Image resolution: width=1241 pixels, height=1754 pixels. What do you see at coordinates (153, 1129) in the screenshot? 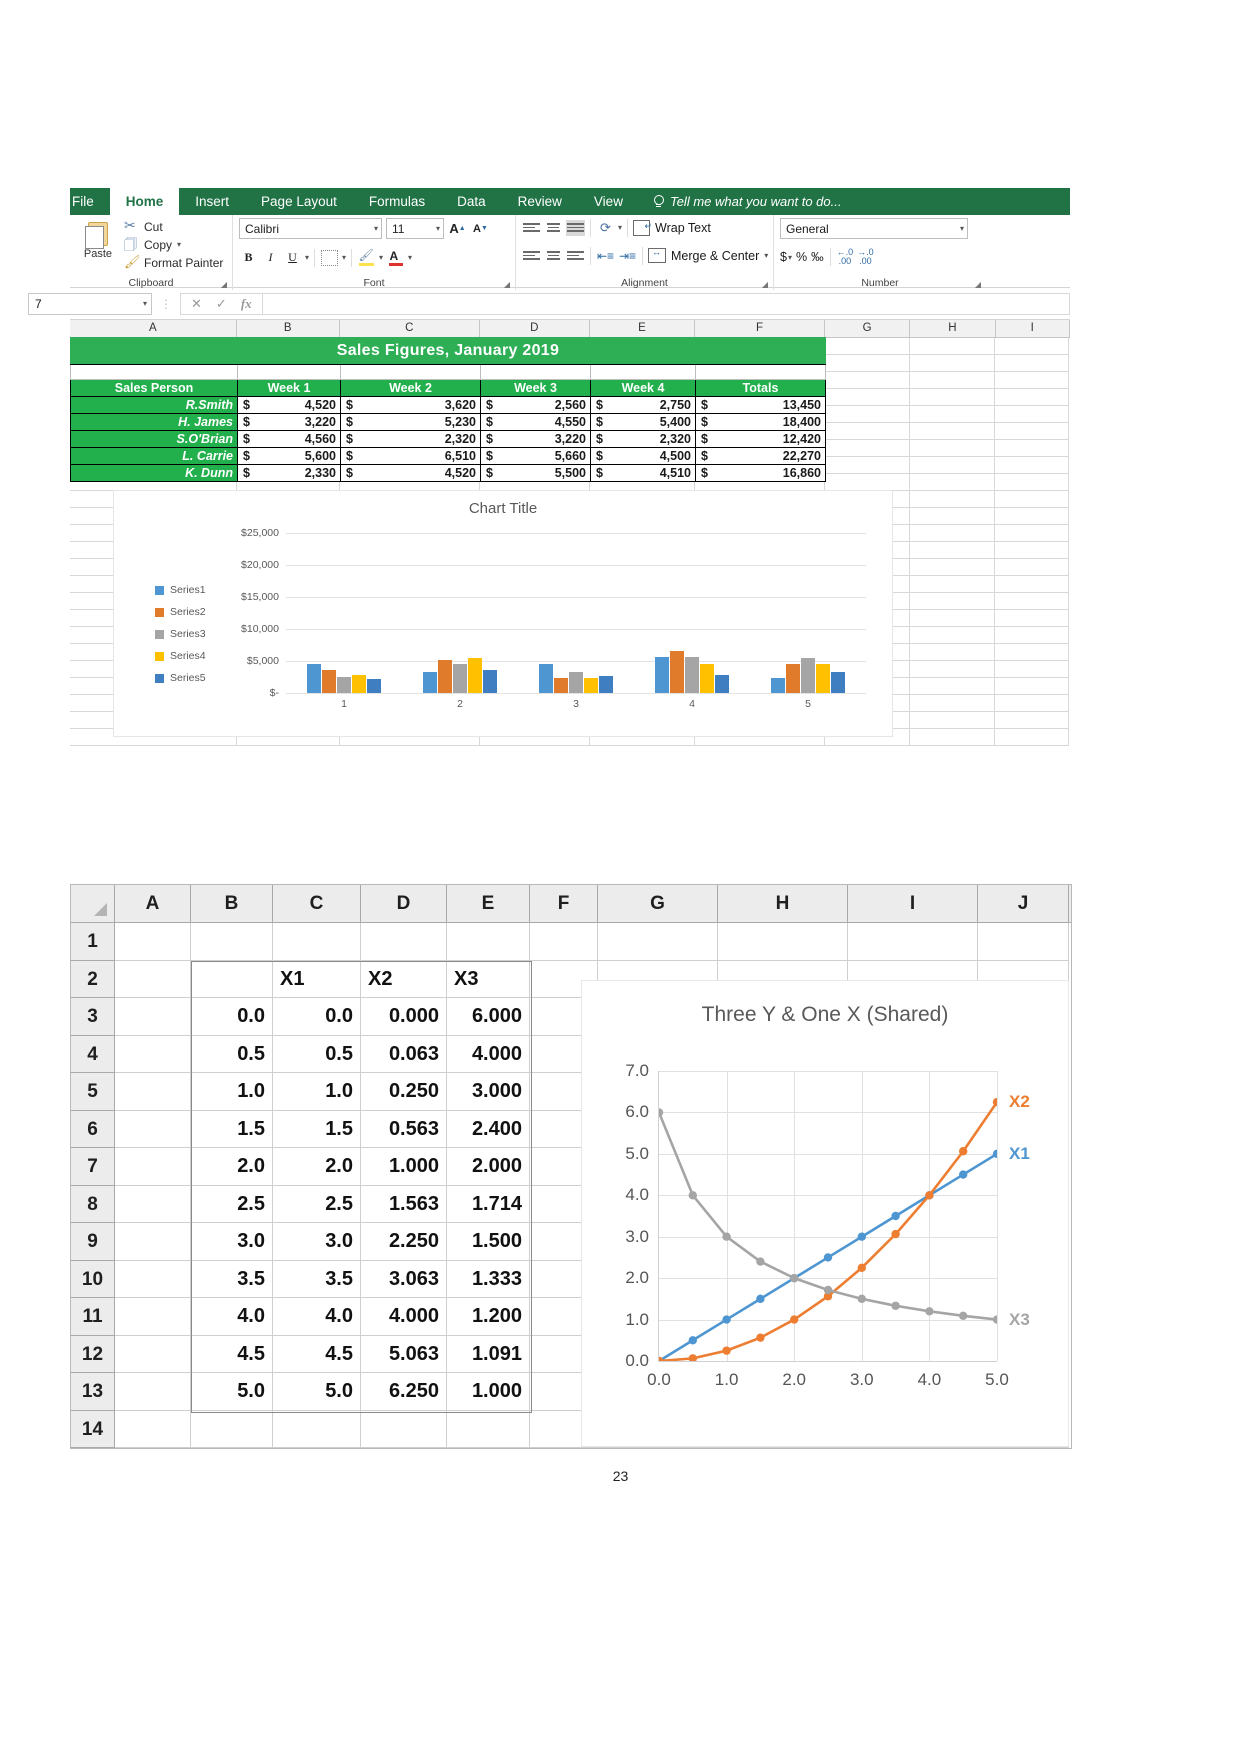
I see `grid-cell-A6` at bounding box center [153, 1129].